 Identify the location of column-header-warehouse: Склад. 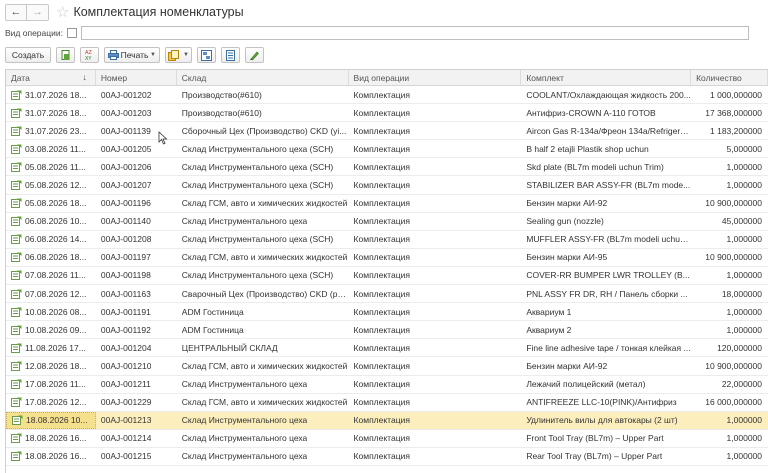
(263, 77).